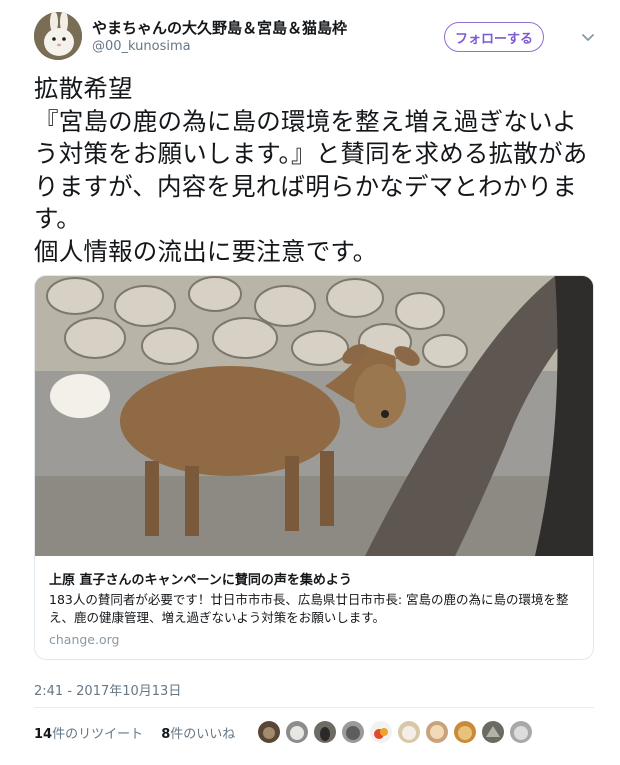  What do you see at coordinates (166, 734) in the screenshot?
I see `like-count: 8` at bounding box center [166, 734].